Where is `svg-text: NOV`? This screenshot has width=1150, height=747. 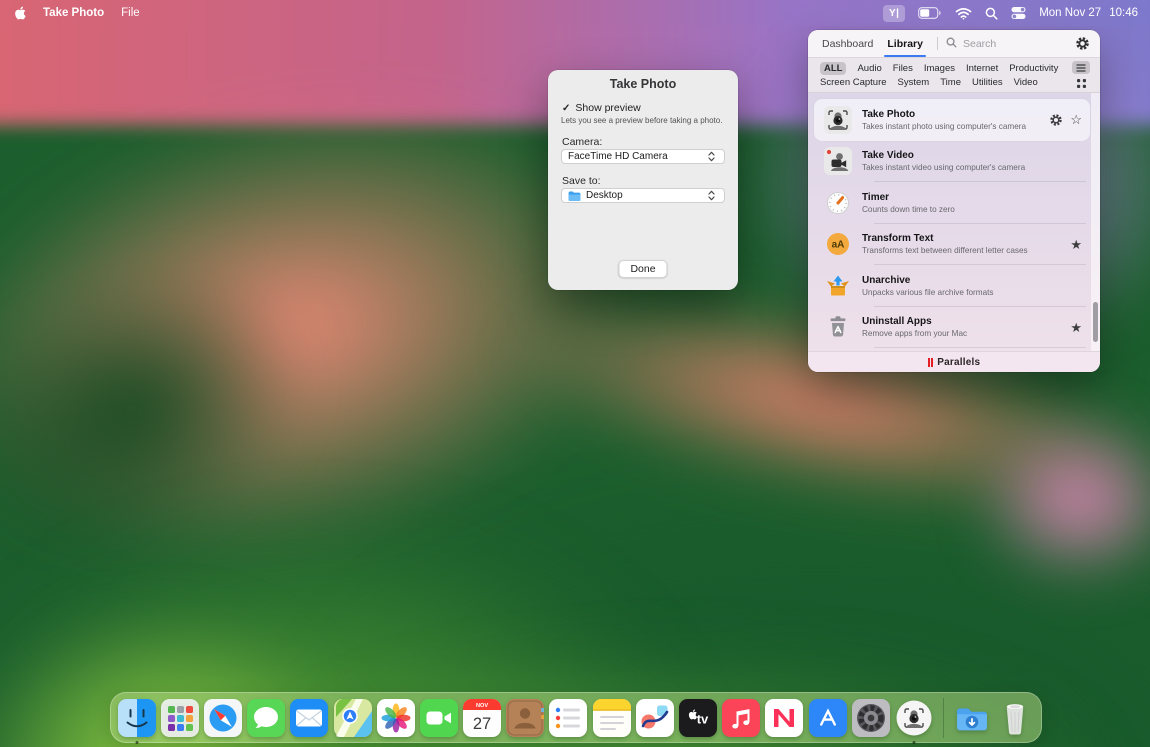
svg-text: NOV is located at coordinates (482, 706).